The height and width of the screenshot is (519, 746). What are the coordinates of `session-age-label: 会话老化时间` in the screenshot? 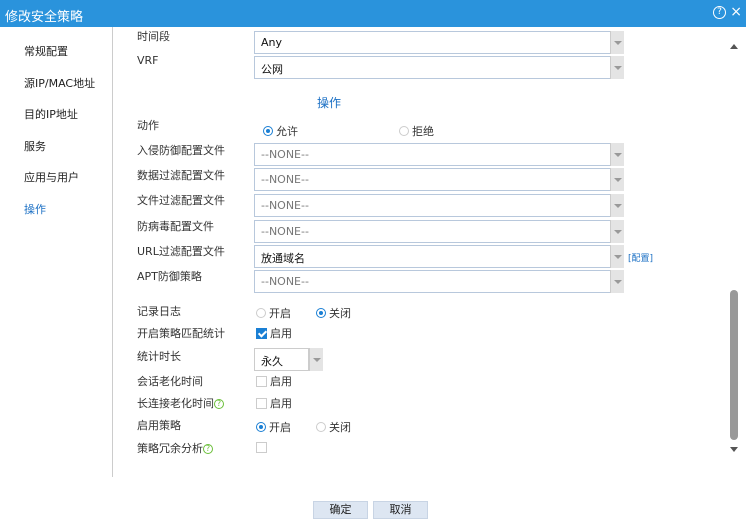 It's located at (170, 381).